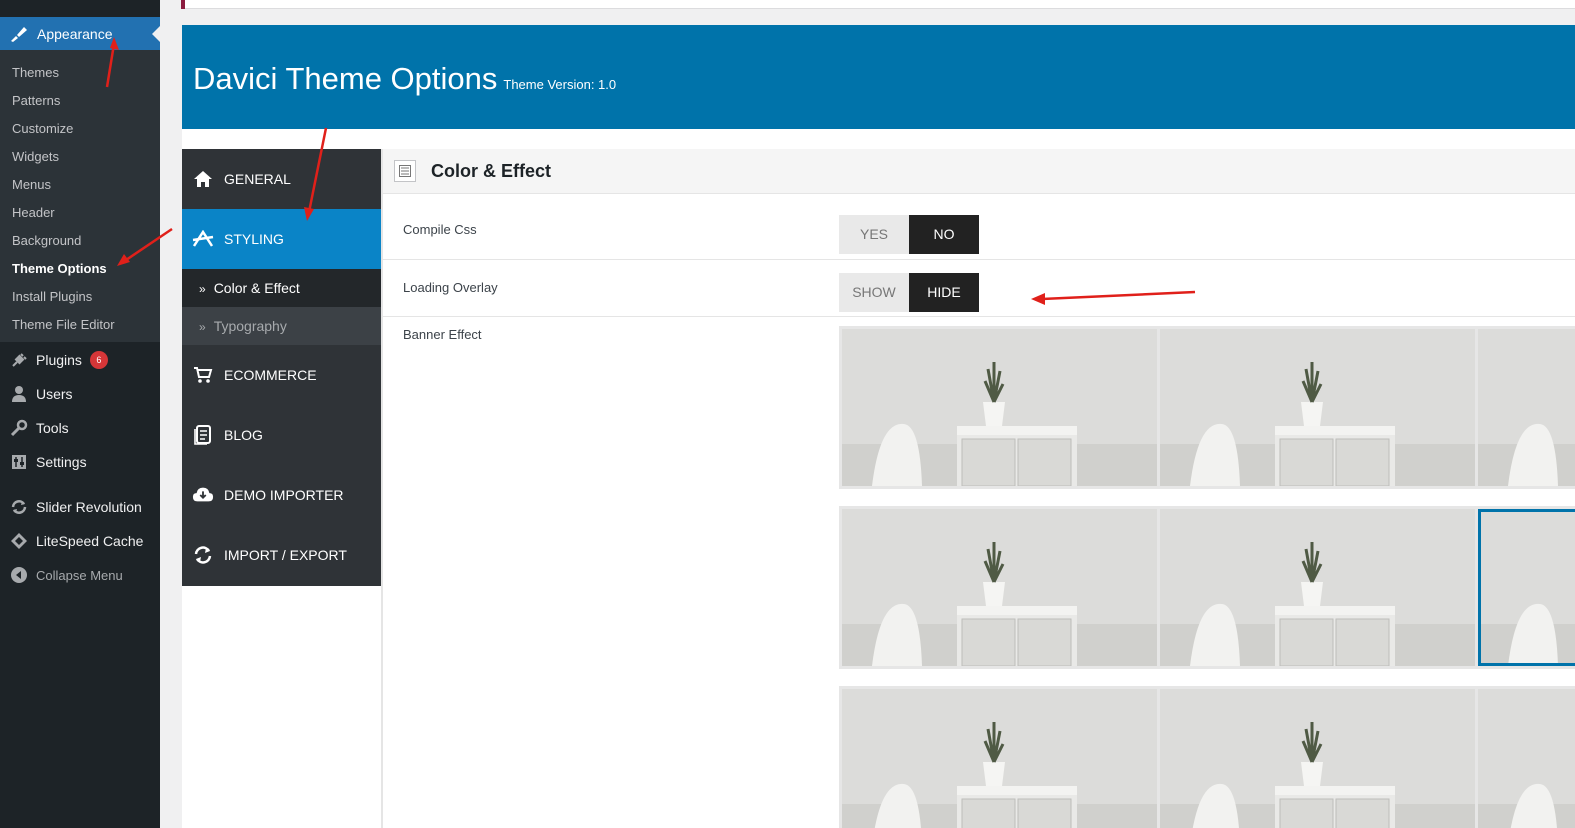 The height and width of the screenshot is (828, 1575). Describe the element at coordinates (80, 297) in the screenshot. I see `submenu-install-plugins: Install Plugins` at that location.